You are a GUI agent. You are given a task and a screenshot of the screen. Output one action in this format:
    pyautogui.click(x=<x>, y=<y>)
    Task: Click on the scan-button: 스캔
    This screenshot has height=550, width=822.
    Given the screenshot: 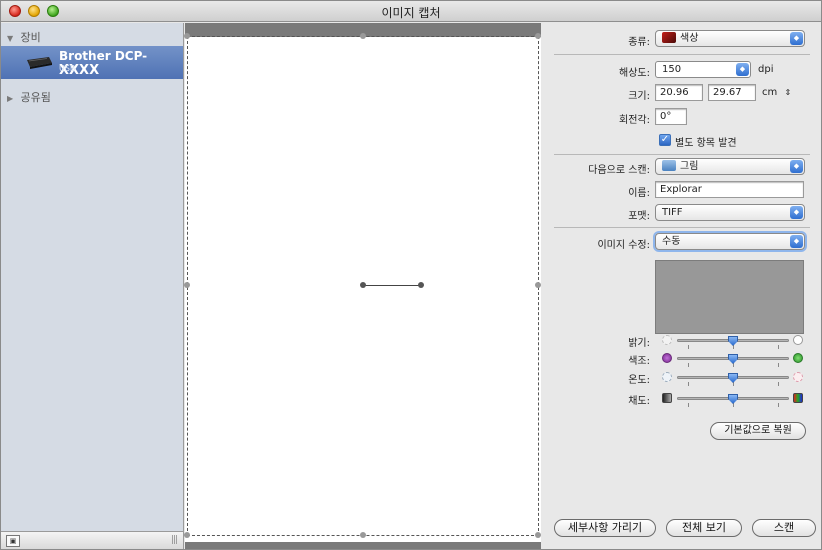 What is the action you would take?
    pyautogui.click(x=784, y=528)
    